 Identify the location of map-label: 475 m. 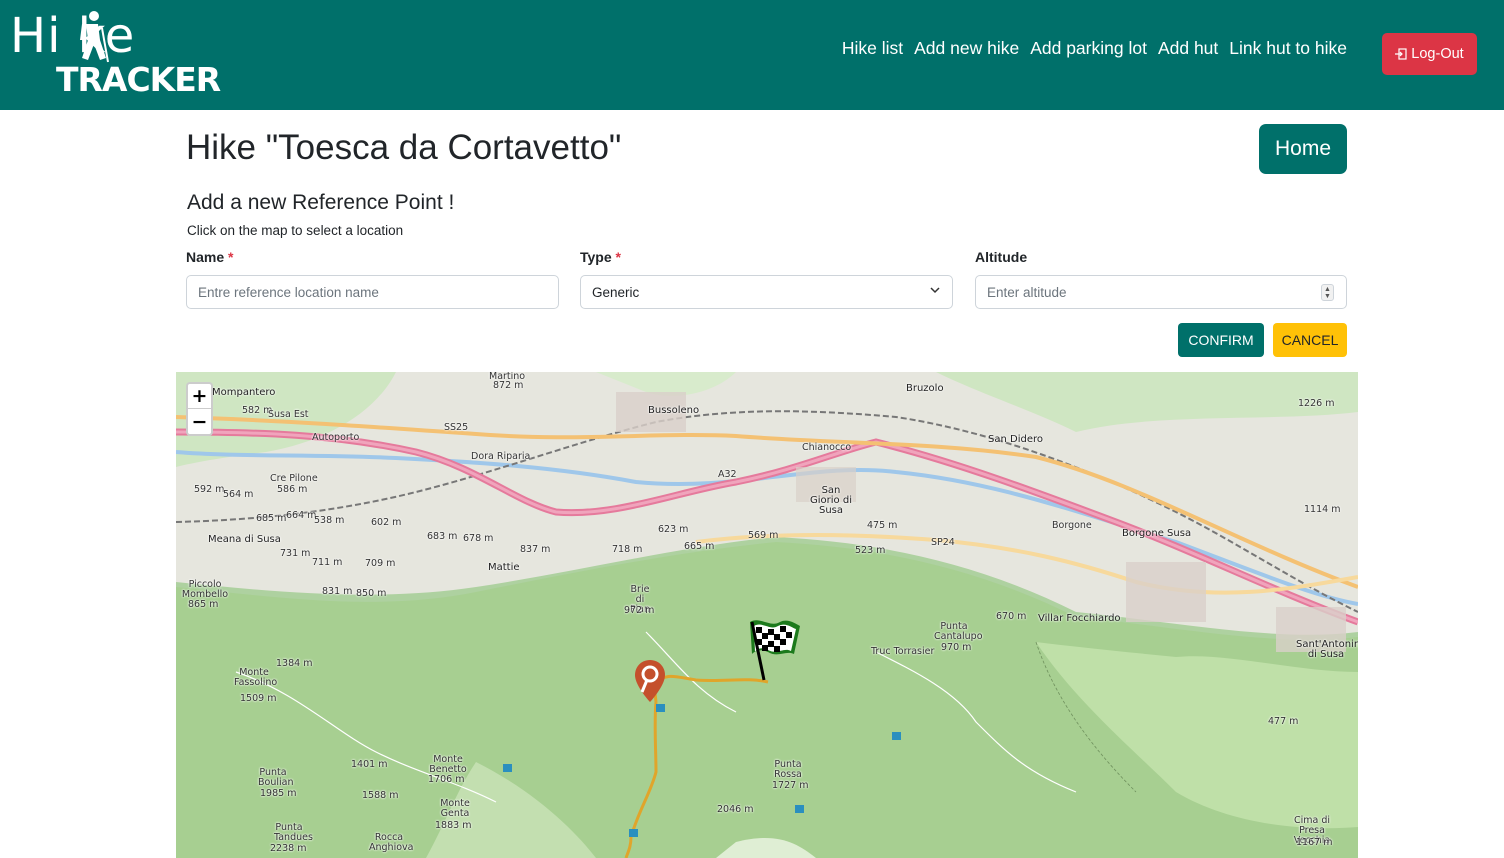
(882, 525).